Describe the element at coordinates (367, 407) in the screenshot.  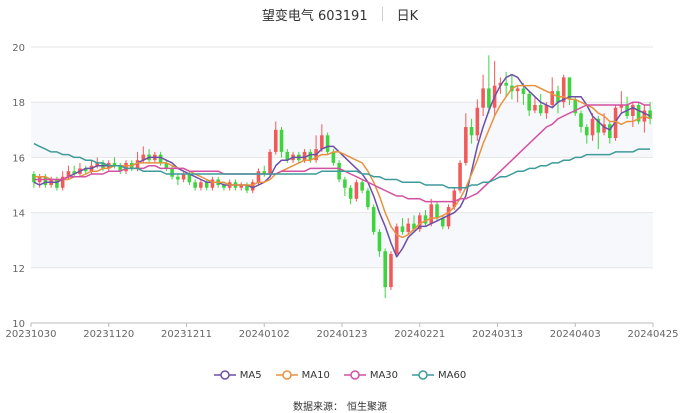
I see `source-value: 恒生聚源` at that location.